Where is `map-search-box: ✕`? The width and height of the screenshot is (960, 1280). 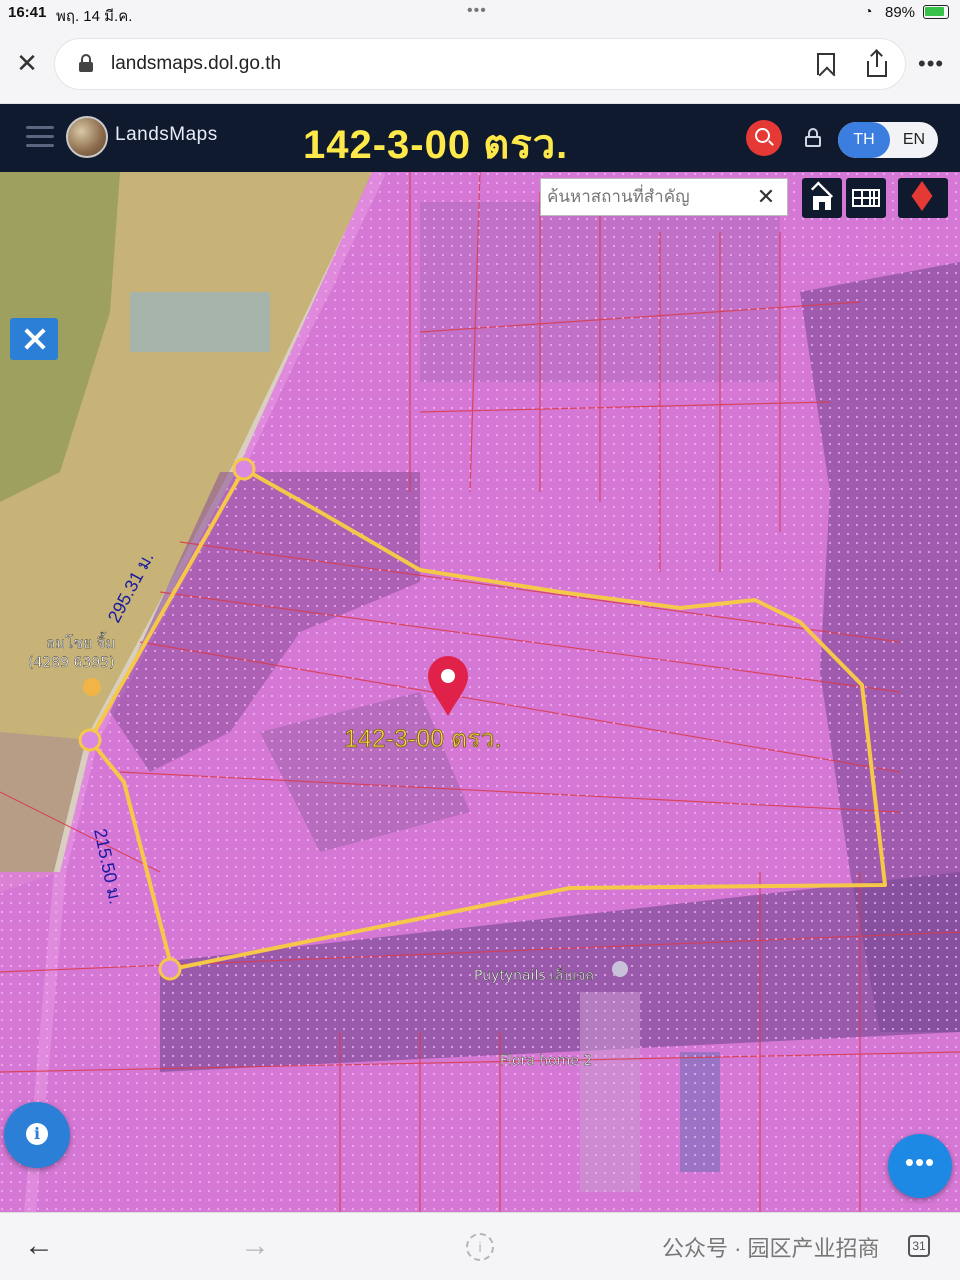
map-search-box: ✕ is located at coordinates (664, 197).